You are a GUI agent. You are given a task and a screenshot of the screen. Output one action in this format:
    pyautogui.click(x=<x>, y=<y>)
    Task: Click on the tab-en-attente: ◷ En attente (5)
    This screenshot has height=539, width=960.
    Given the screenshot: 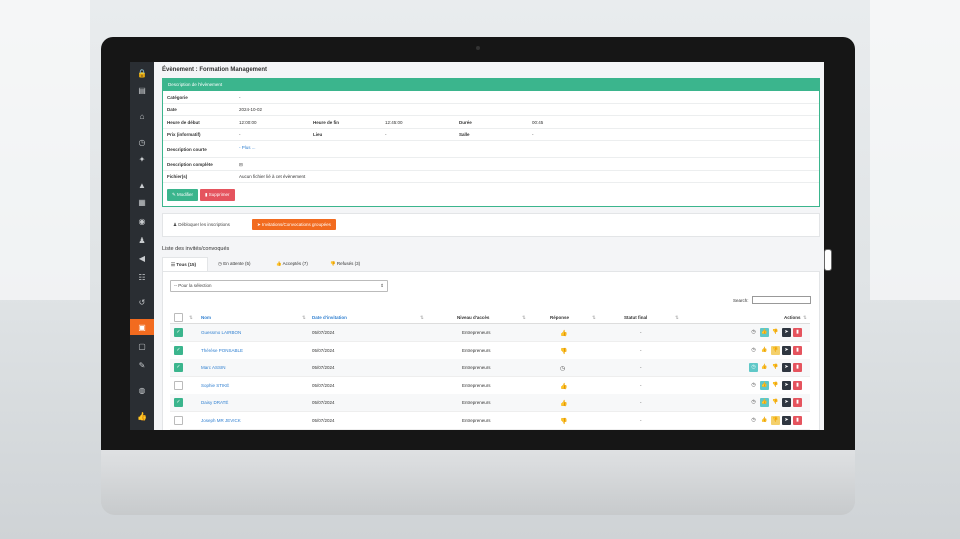 What is the action you would take?
    pyautogui.click(x=234, y=264)
    